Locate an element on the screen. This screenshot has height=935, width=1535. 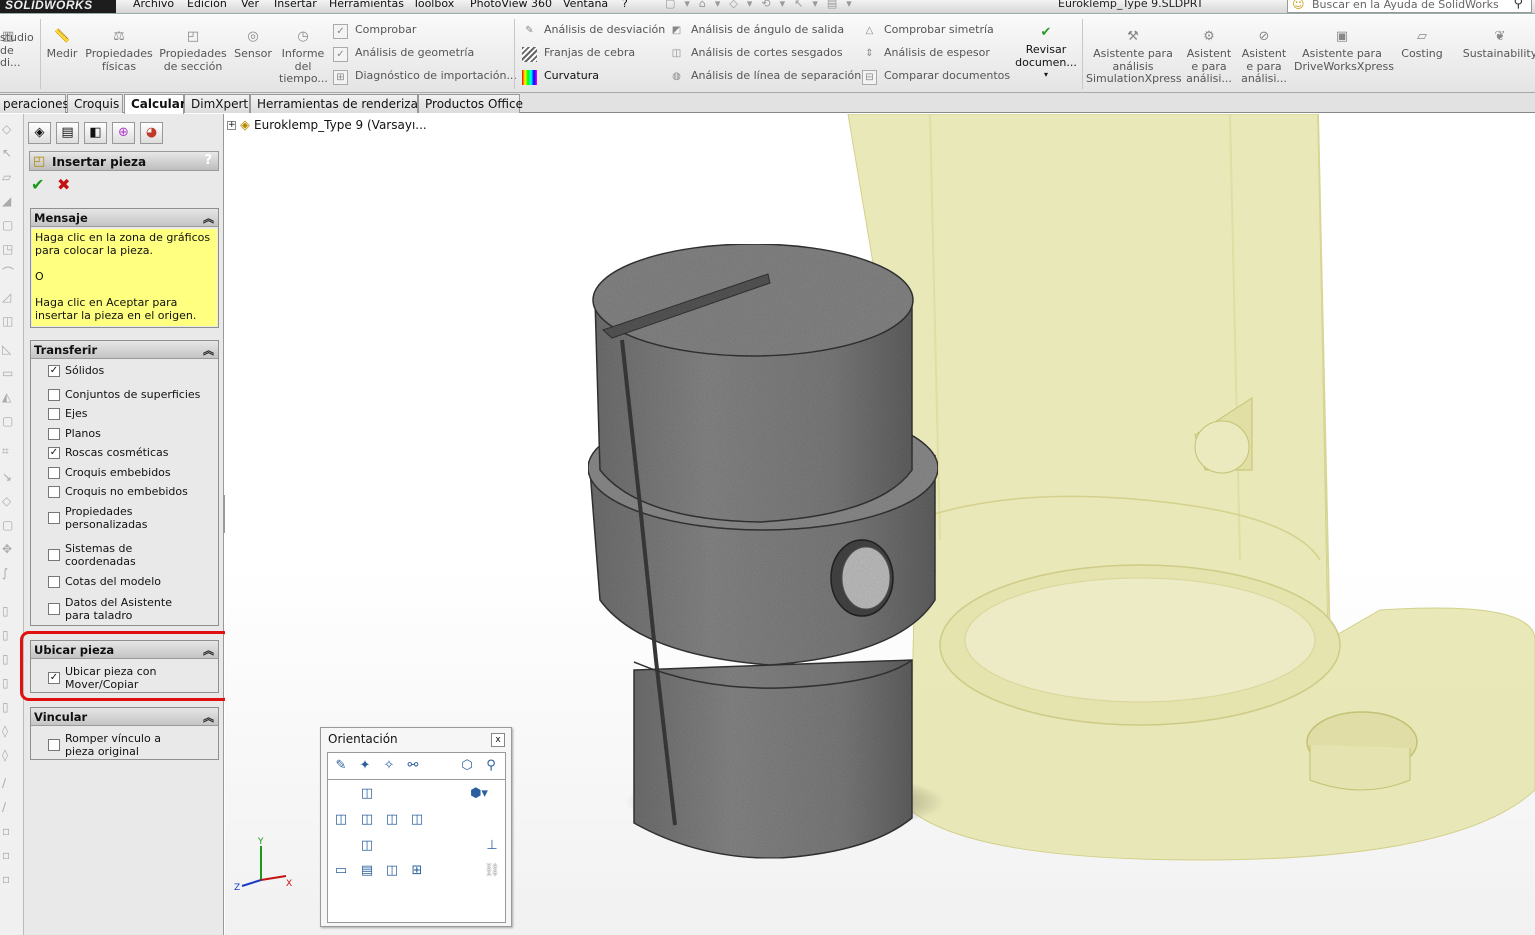
help-search-input: ☺ Buscar en la Ayuda de SolidWorks ⚲ is located at coordinates (1409, 6).